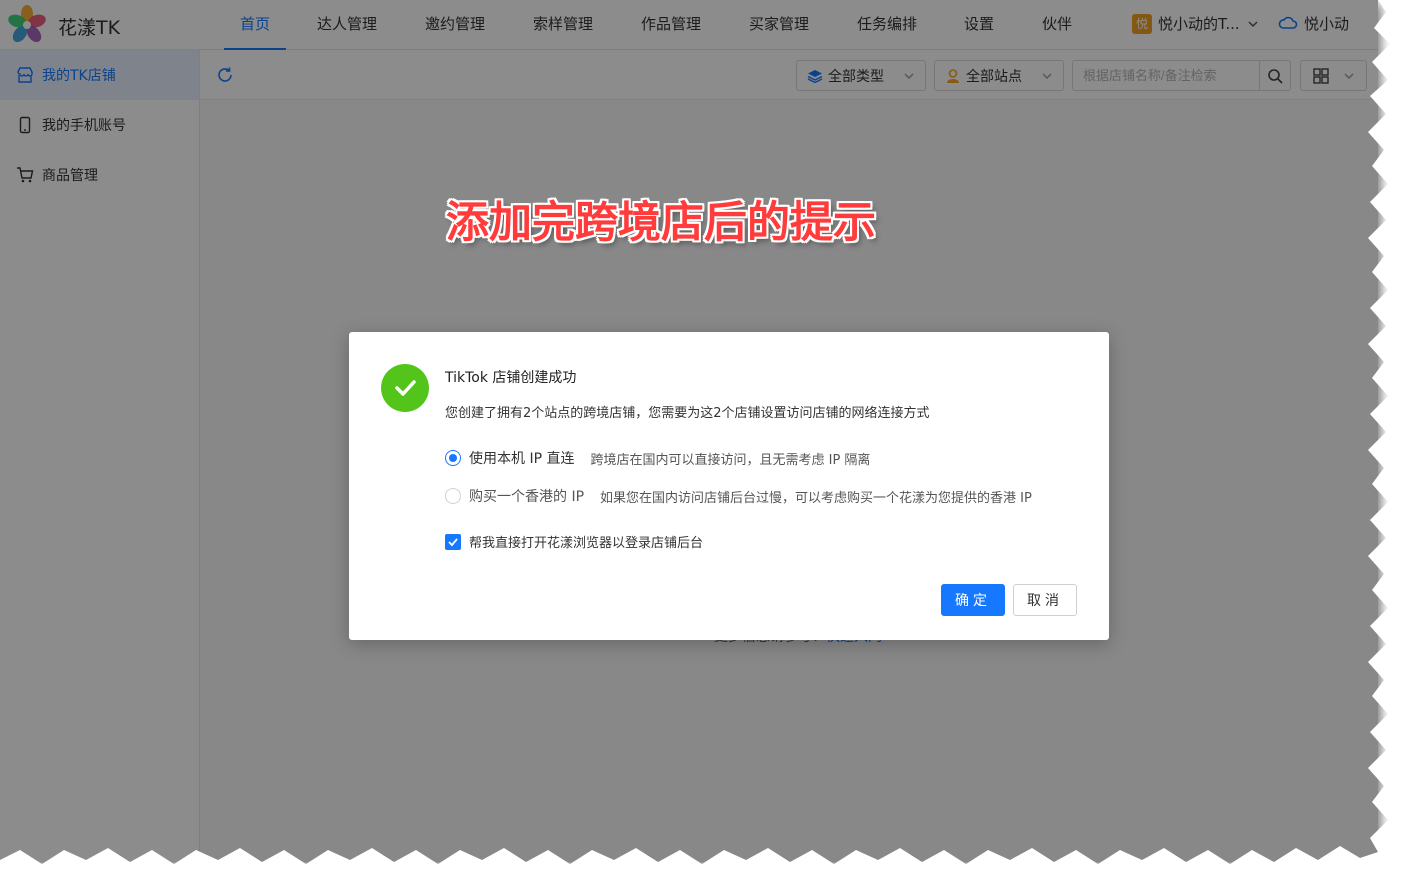 This screenshot has height=889, width=1404. What do you see at coordinates (661, 223) in the screenshot?
I see `annotation-caption: 添加完跨境店后的提示` at bounding box center [661, 223].